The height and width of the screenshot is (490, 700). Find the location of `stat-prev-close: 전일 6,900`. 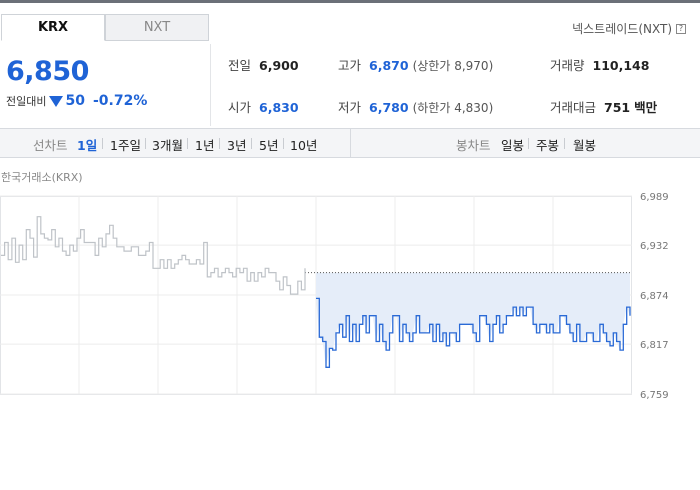

stat-prev-close: 전일 6,900 is located at coordinates (263, 64).